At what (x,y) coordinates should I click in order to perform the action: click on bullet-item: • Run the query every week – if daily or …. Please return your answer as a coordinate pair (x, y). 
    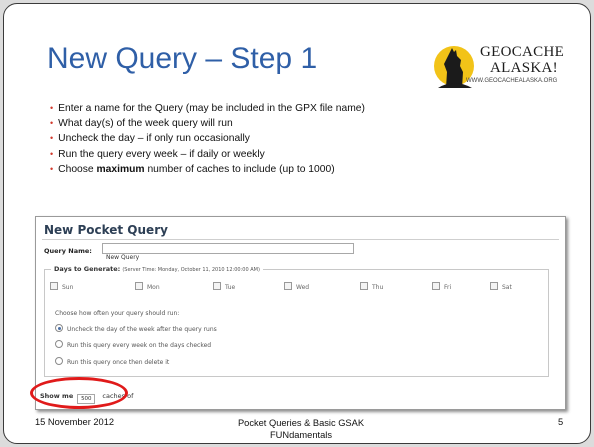
    Looking at the image, I should click on (157, 154).